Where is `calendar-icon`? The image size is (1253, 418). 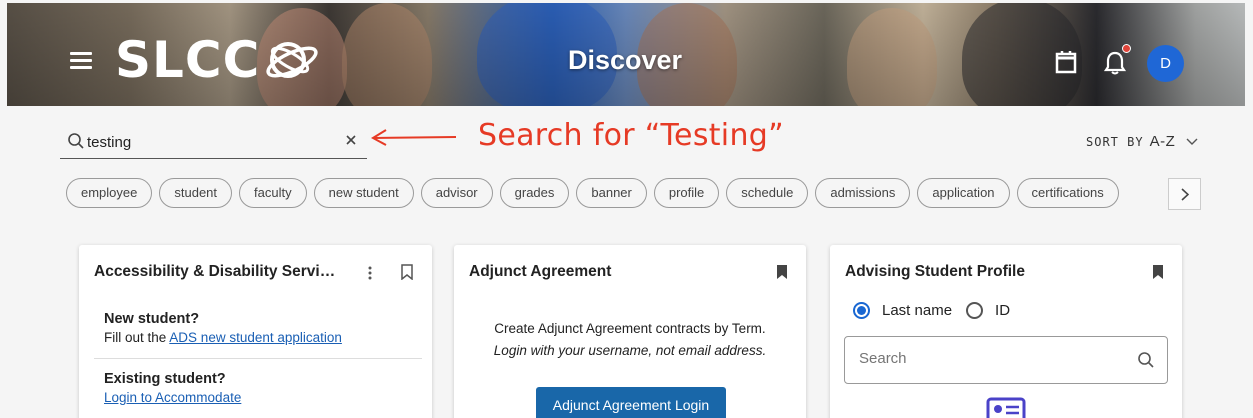
calendar-icon is located at coordinates (1066, 62).